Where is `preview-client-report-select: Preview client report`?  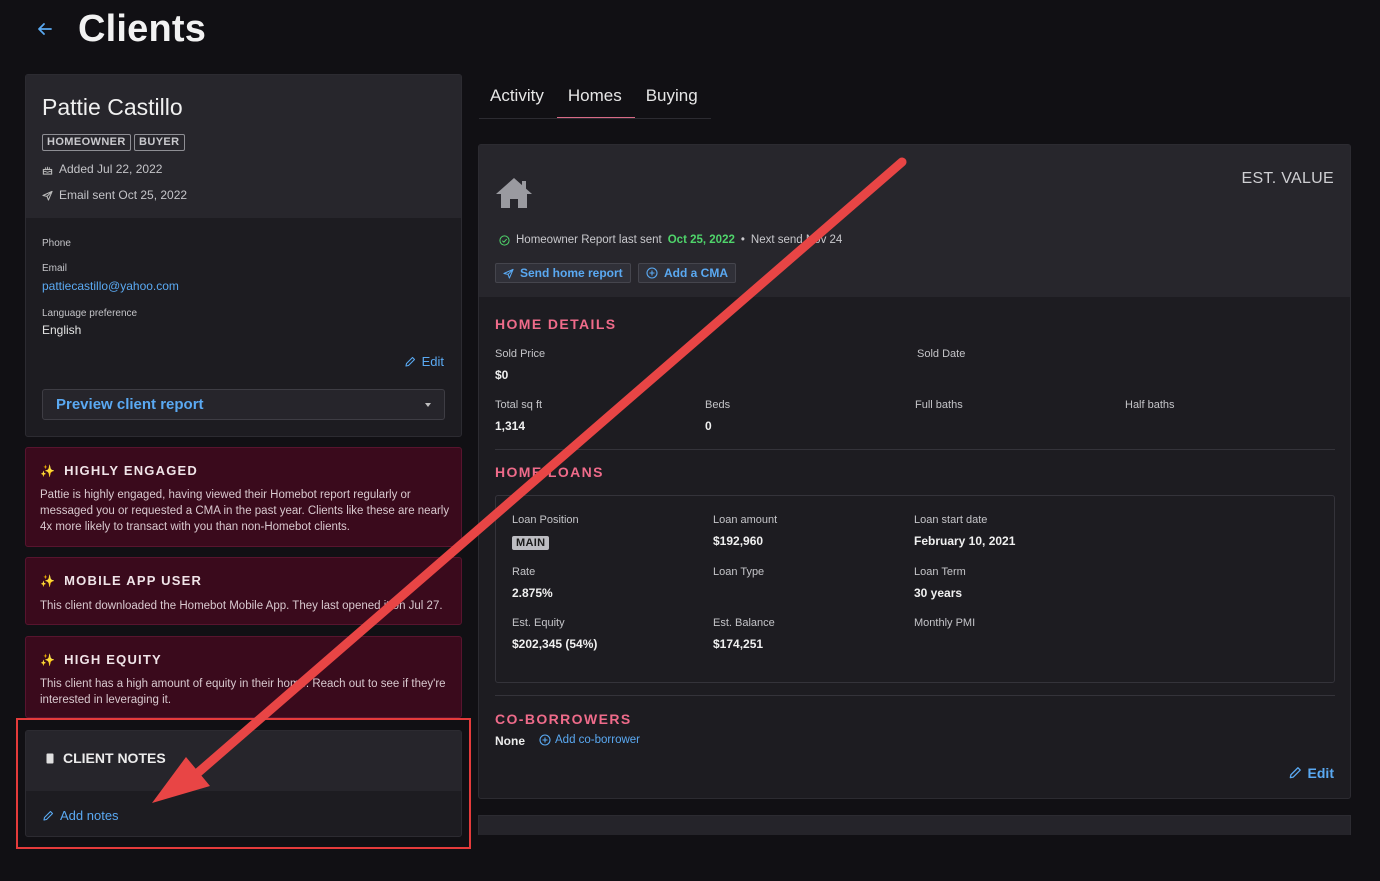
preview-client-report-select: Preview client report is located at coordinates (243, 404).